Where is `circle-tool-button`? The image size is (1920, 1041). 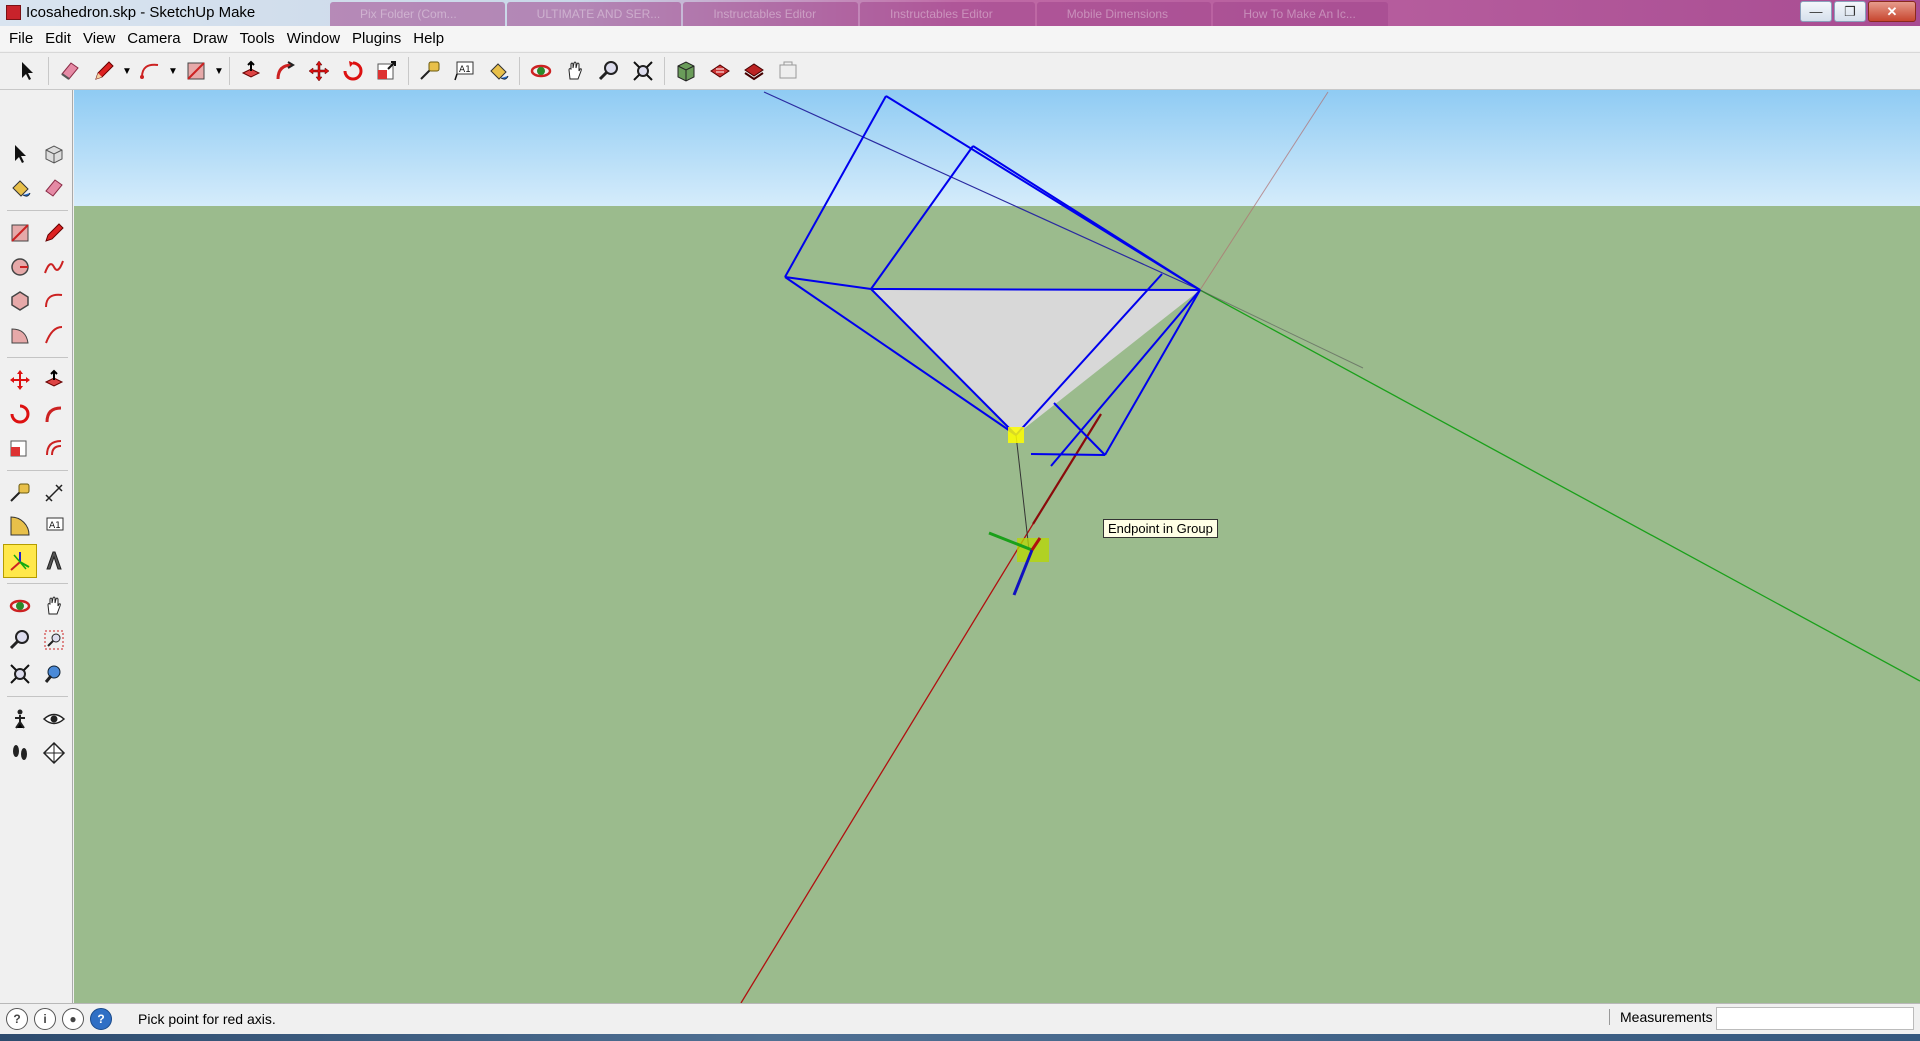
circle-tool-button is located at coordinates (20, 267).